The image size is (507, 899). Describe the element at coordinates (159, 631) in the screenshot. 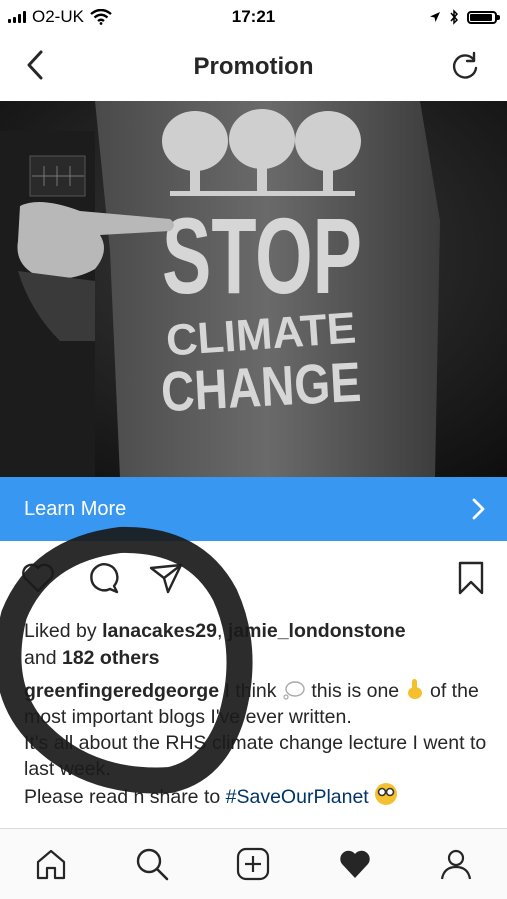

I see `liker-username-1: lanacakes29` at that location.